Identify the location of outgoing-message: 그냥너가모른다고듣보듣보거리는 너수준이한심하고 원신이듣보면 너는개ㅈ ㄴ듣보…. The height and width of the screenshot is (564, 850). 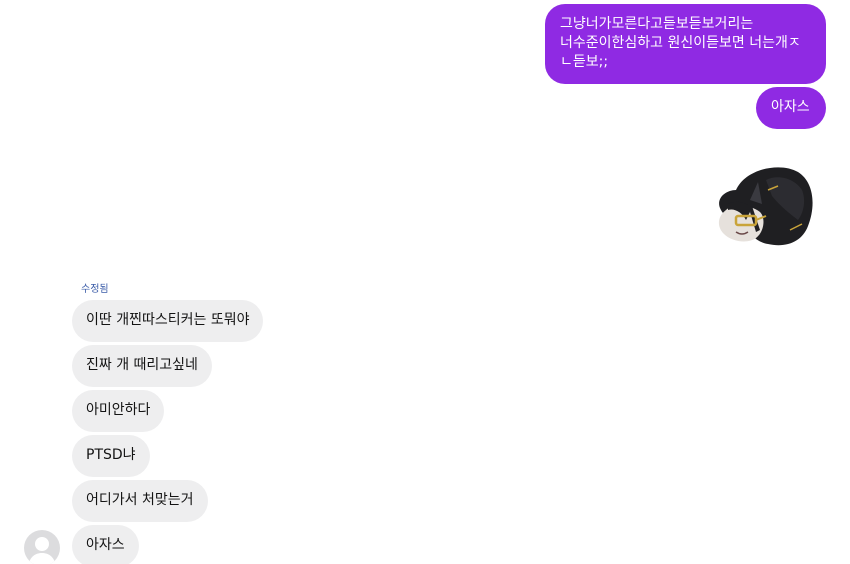
(685, 44).